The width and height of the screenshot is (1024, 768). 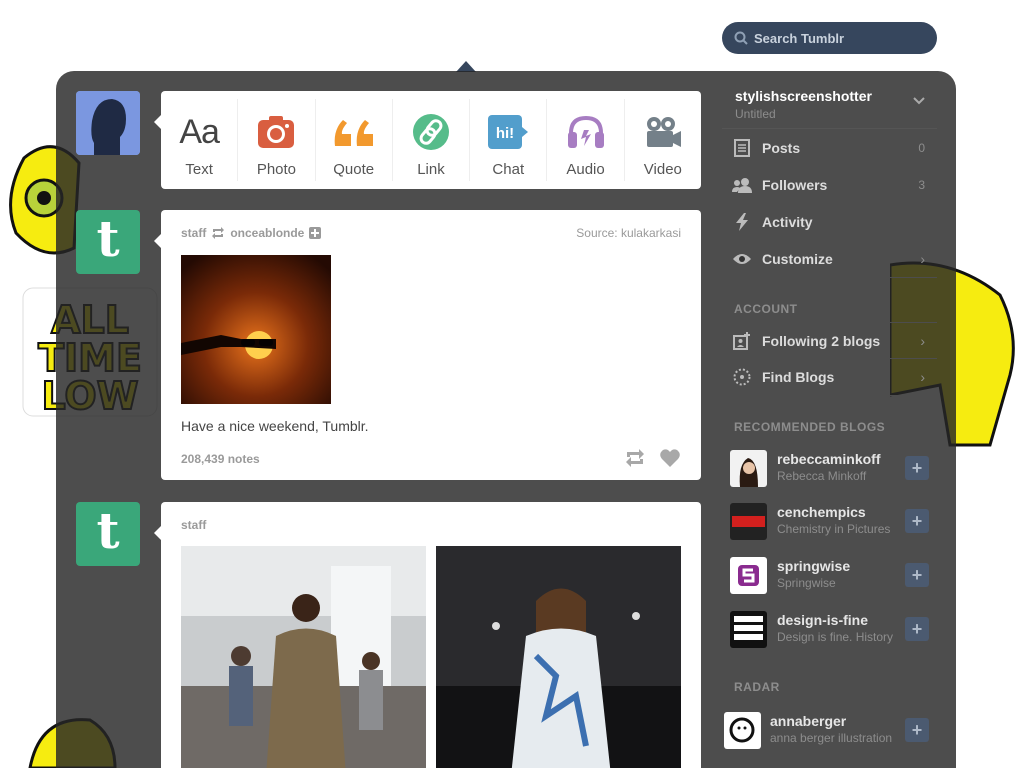 What do you see at coordinates (585, 169) in the screenshot?
I see `post-type-label: Audio` at bounding box center [585, 169].